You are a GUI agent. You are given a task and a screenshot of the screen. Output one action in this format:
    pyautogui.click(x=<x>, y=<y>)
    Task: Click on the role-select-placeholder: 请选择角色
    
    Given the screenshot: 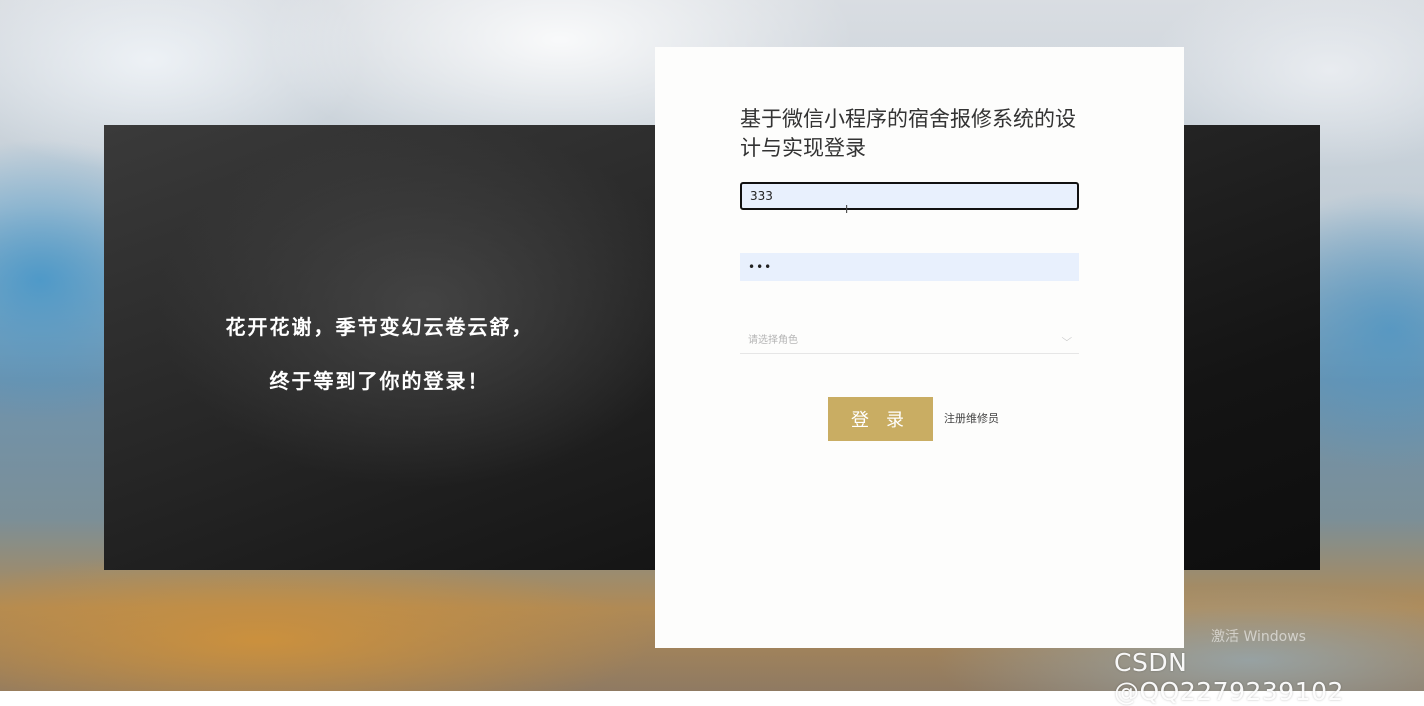 What is the action you would take?
    pyautogui.click(x=773, y=340)
    